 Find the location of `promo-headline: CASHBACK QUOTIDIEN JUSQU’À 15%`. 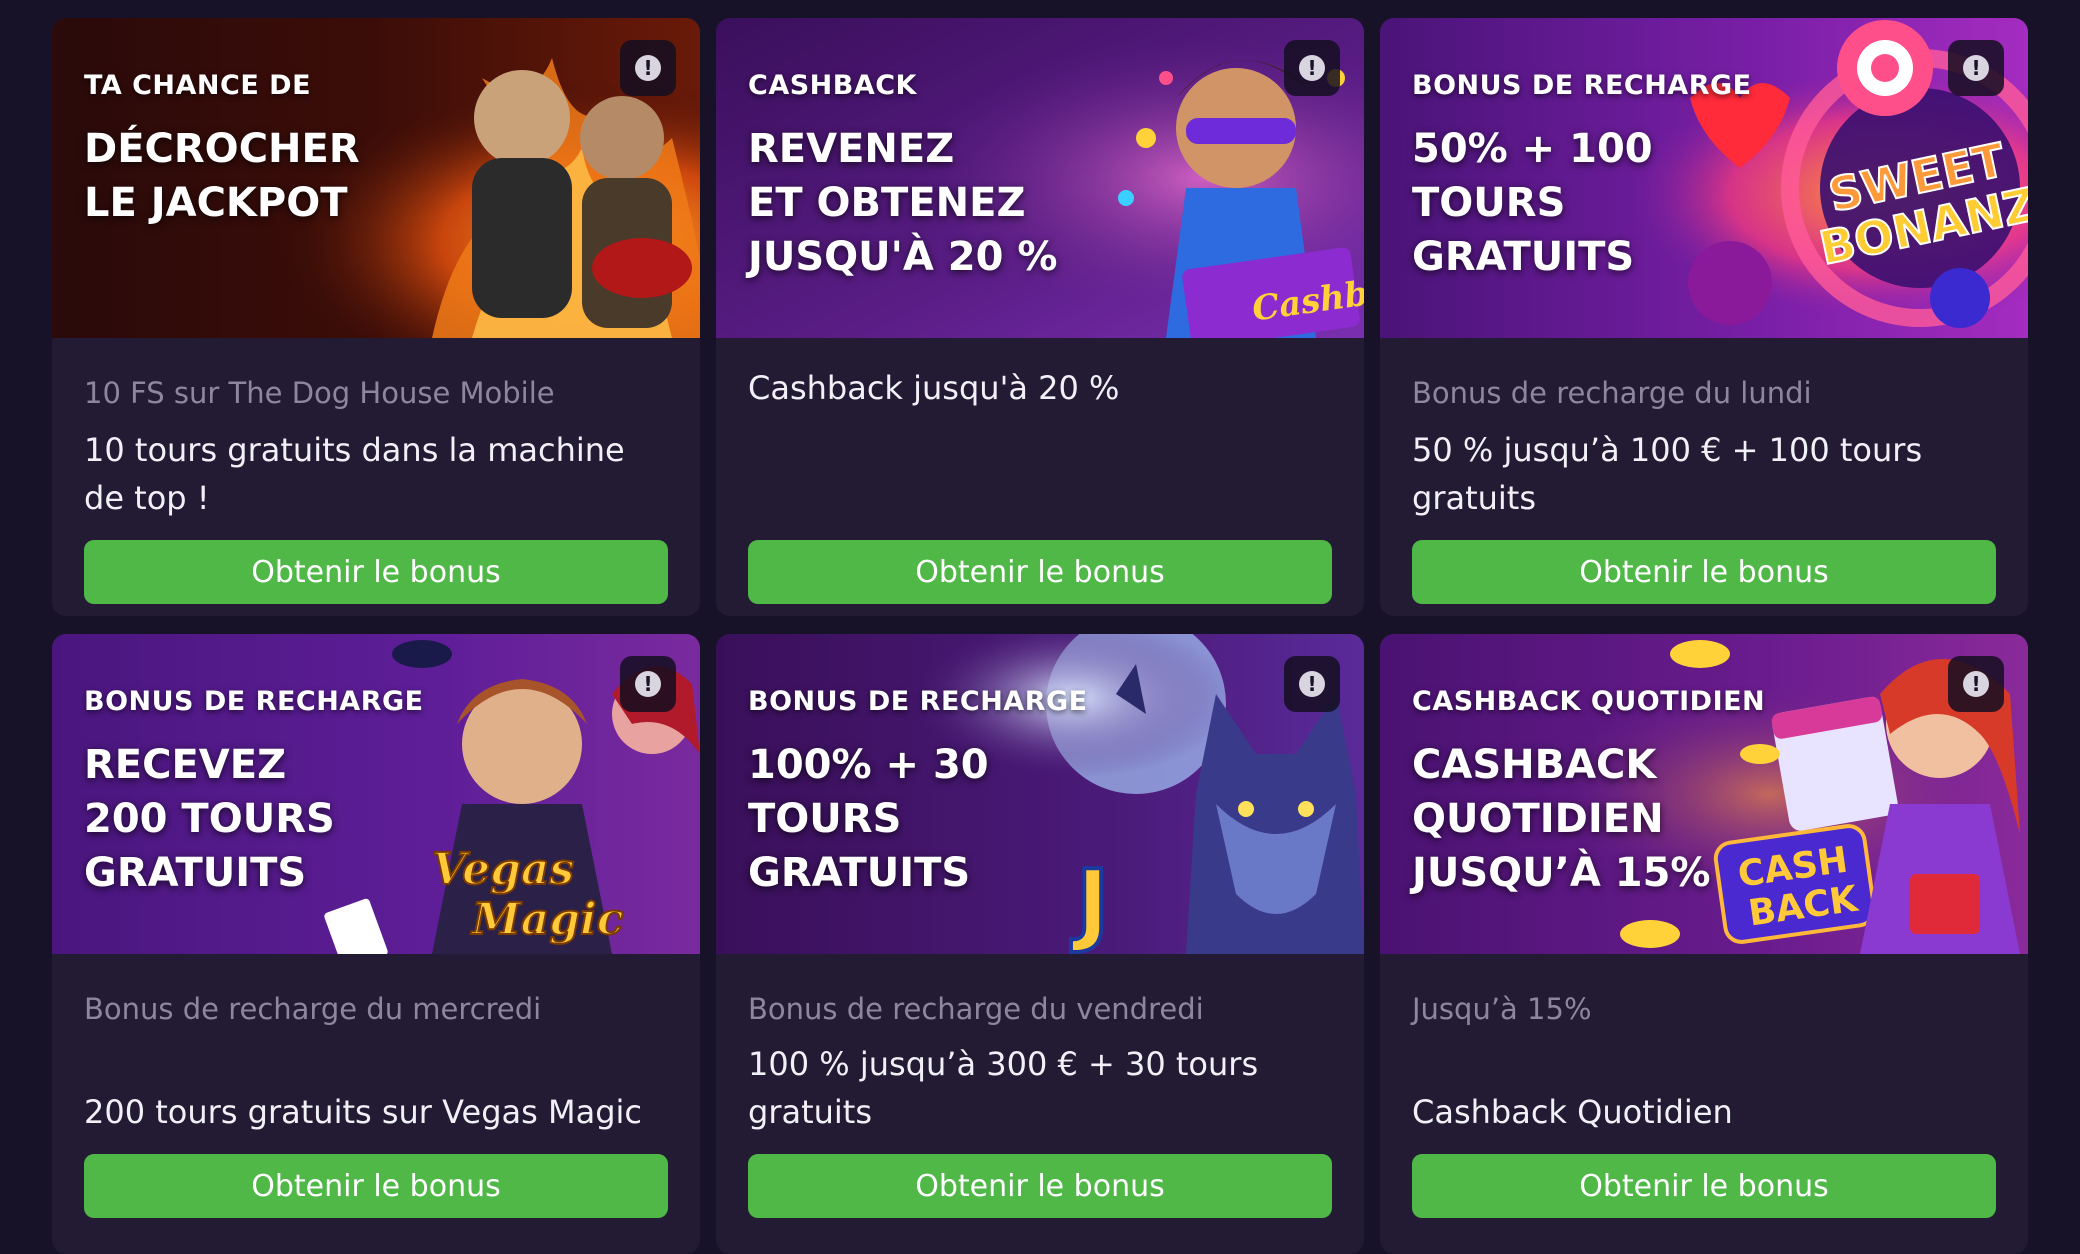

promo-headline: CASHBACK QUOTIDIEN JUSQU’À 15% is located at coordinates (1561, 819).